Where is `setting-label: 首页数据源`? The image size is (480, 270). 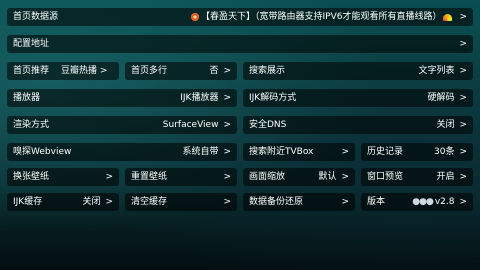 setting-label: 首页数据源 is located at coordinates (36, 17).